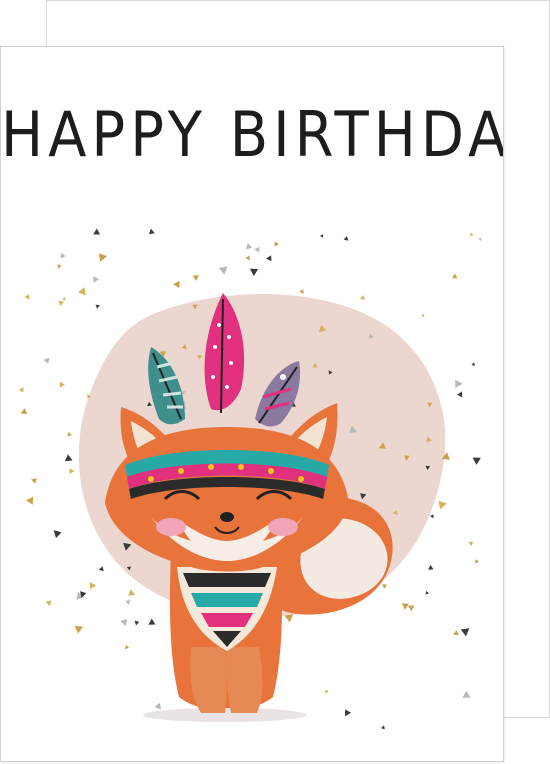 This screenshot has height=764, width=550. Describe the element at coordinates (244, 680) in the screenshot. I see `fox-leg-right` at that location.